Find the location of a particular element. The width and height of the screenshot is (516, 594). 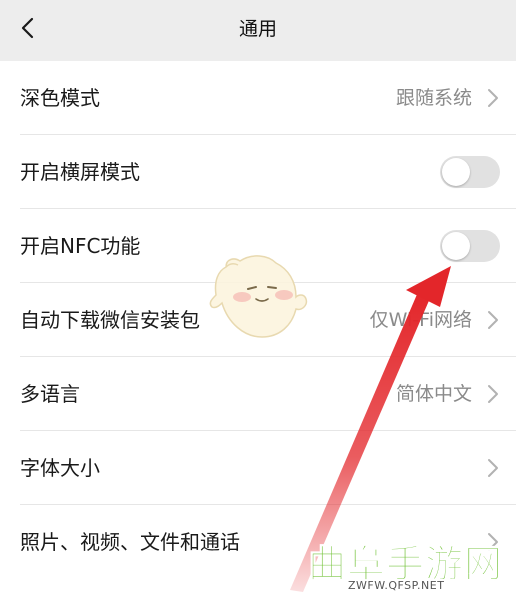

page-title: 通用 is located at coordinates (257, 29).